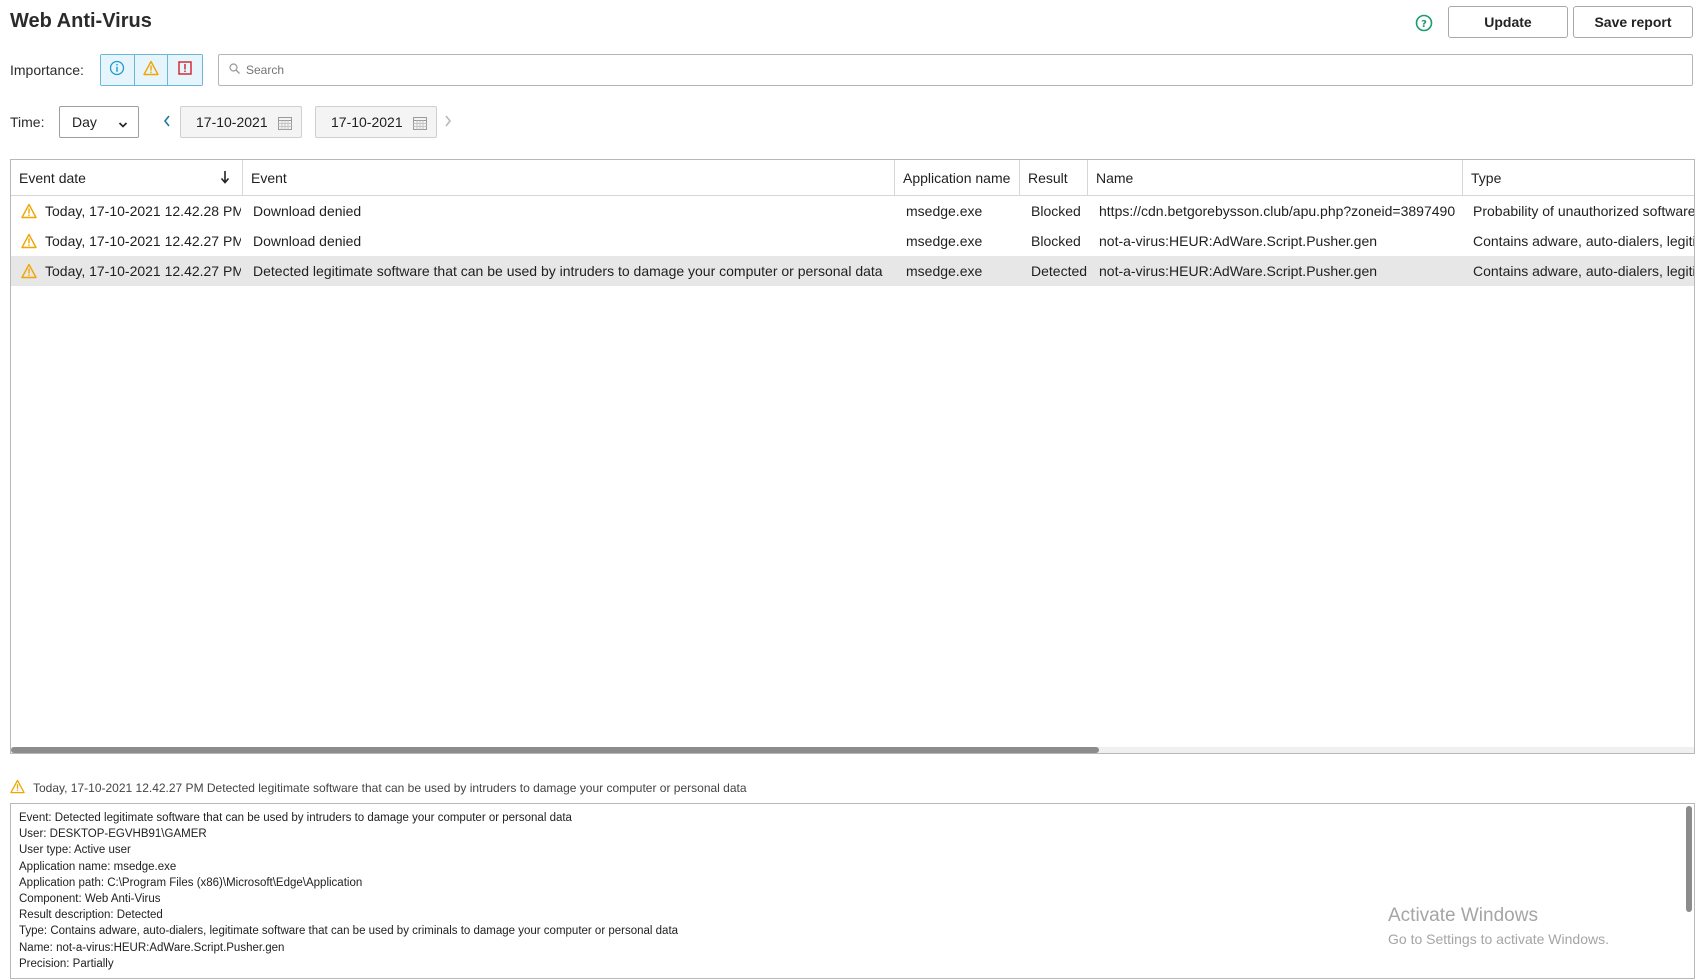 This screenshot has width=1703, height=979. What do you see at coordinates (81, 21) in the screenshot?
I see `page-title: Web Anti-Virus` at bounding box center [81, 21].